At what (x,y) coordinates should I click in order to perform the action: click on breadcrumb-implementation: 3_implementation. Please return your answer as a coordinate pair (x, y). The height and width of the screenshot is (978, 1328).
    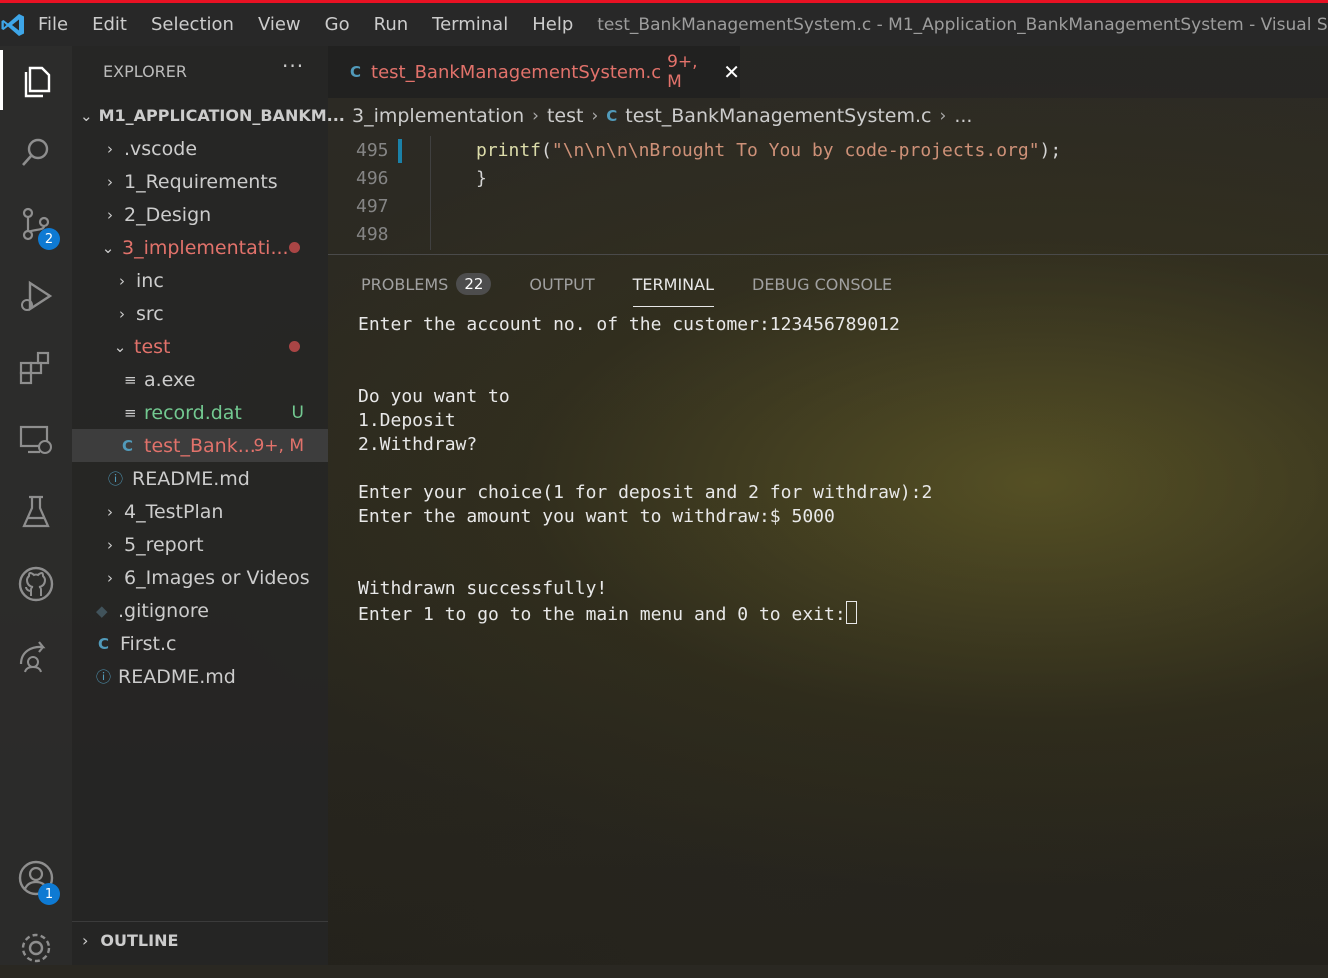
    Looking at the image, I should click on (438, 116).